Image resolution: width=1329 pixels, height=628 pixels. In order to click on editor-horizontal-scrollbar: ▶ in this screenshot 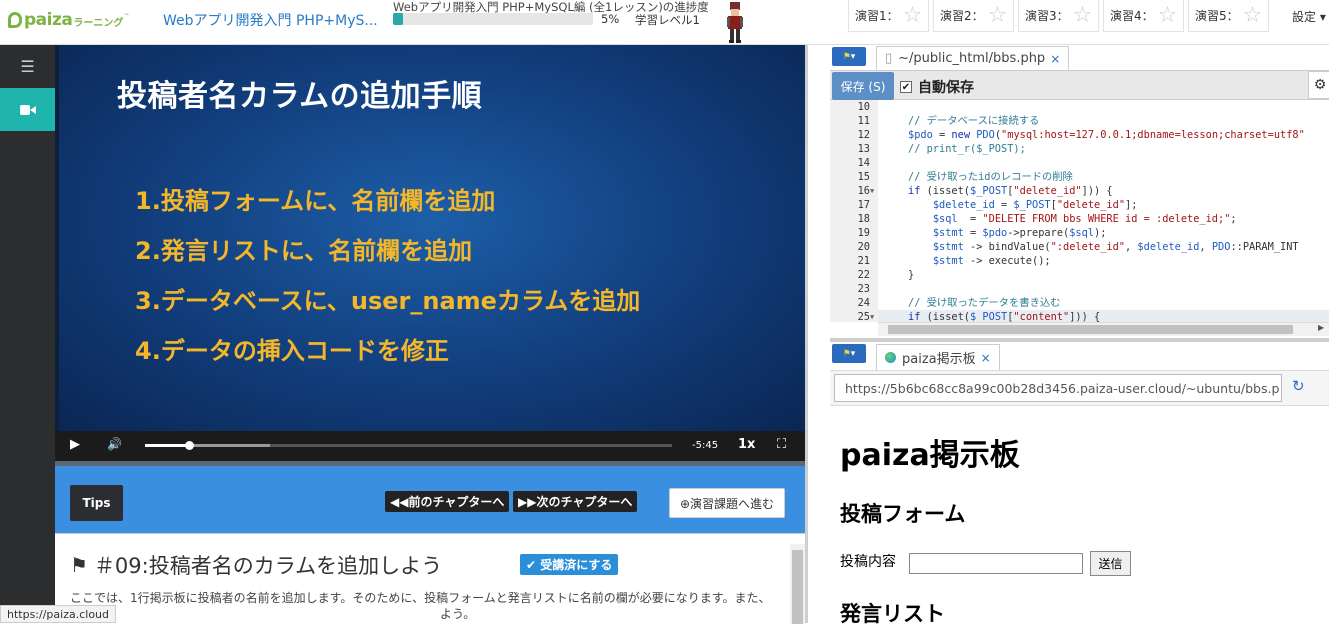, I will do `click(1103, 329)`.